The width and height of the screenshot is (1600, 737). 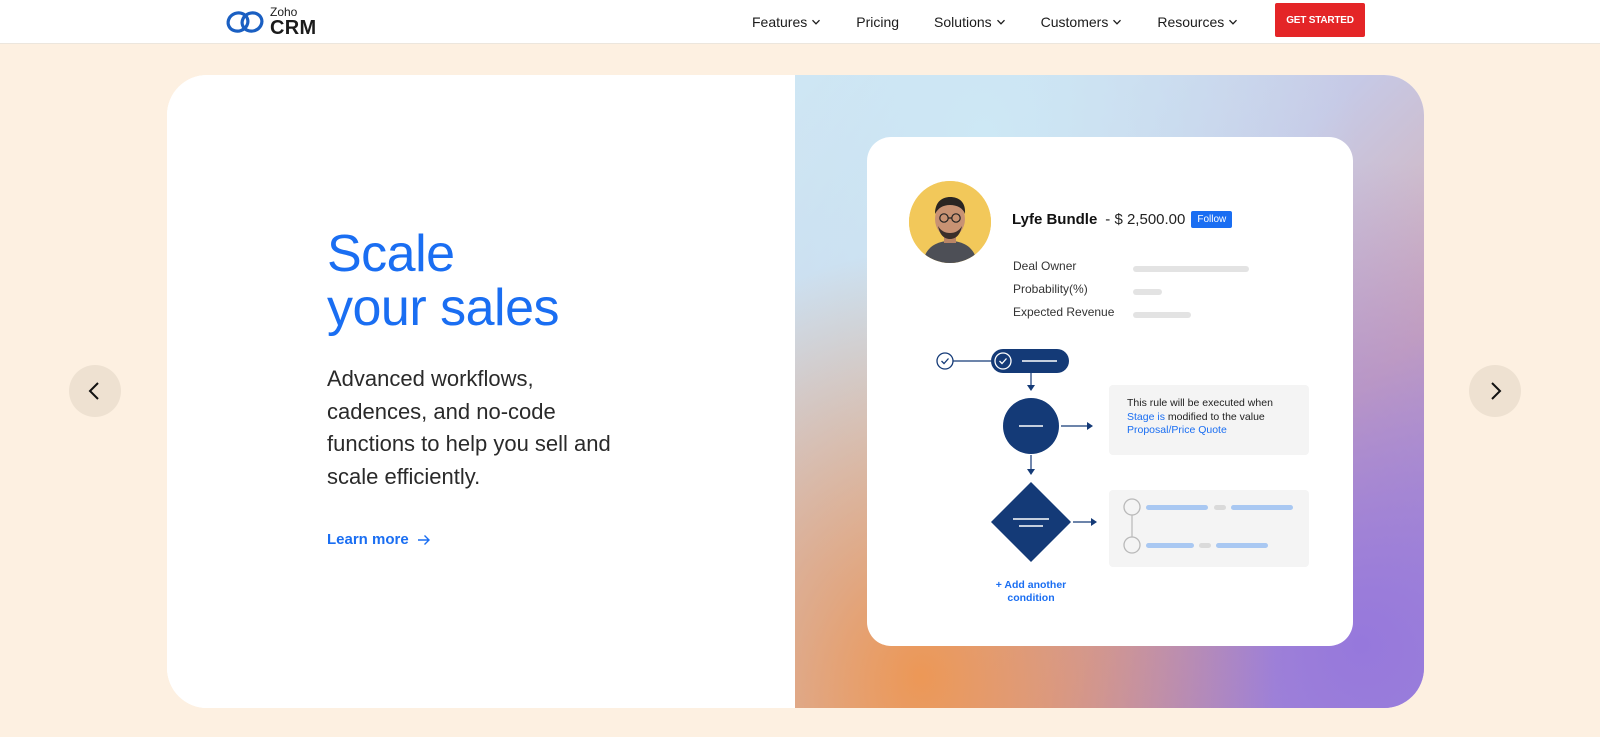 What do you see at coordinates (1200, 403) in the screenshot?
I see `rule-line-1: This rule will be executed when` at bounding box center [1200, 403].